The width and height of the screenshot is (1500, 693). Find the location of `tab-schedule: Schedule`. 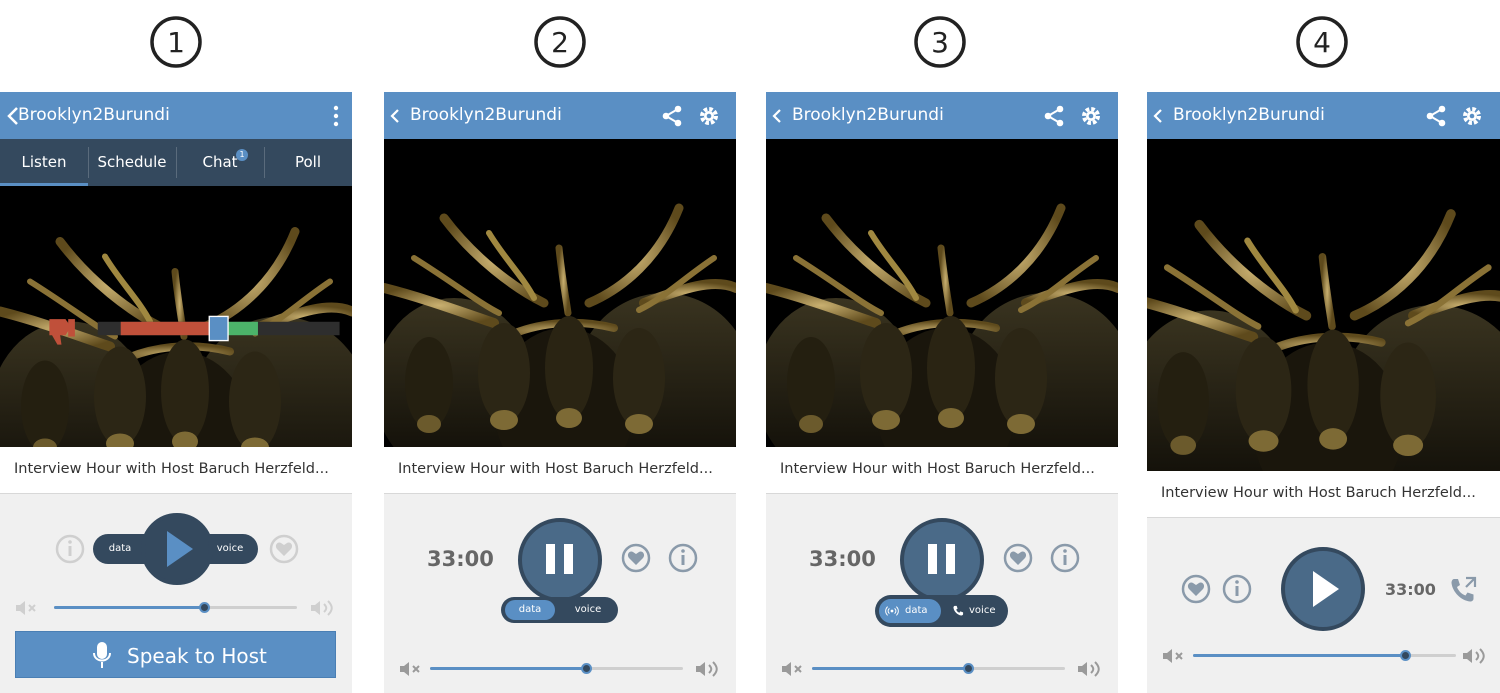

tab-schedule: Schedule is located at coordinates (132, 162).